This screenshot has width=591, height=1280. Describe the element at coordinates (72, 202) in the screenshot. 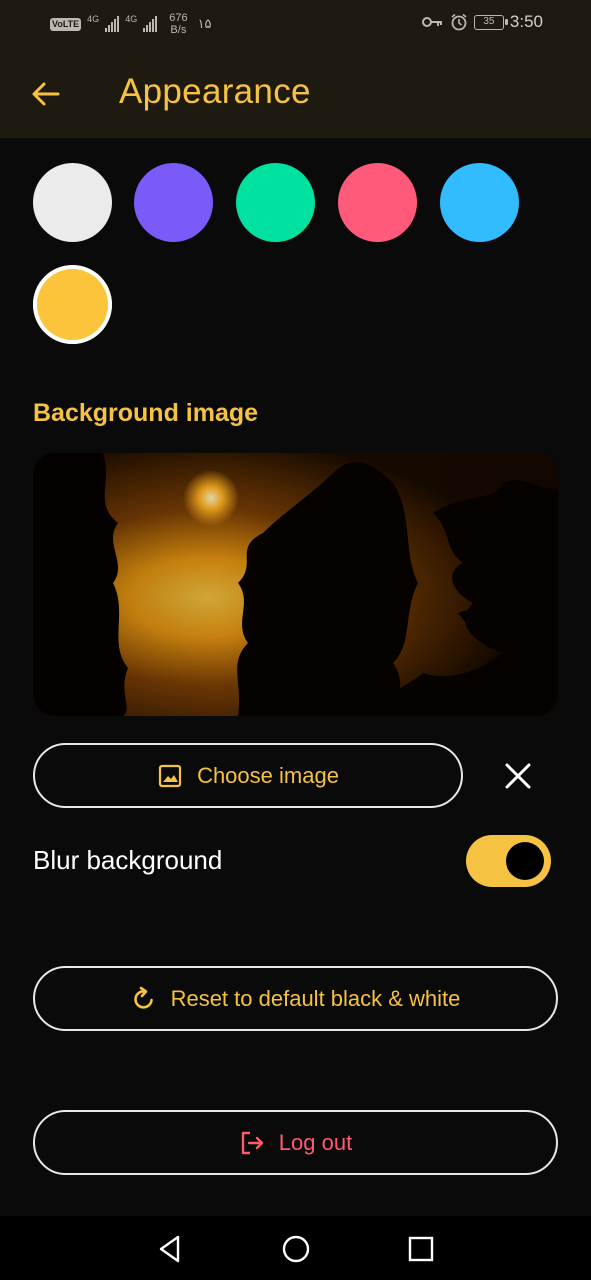

I see `color-swatch-white` at that location.